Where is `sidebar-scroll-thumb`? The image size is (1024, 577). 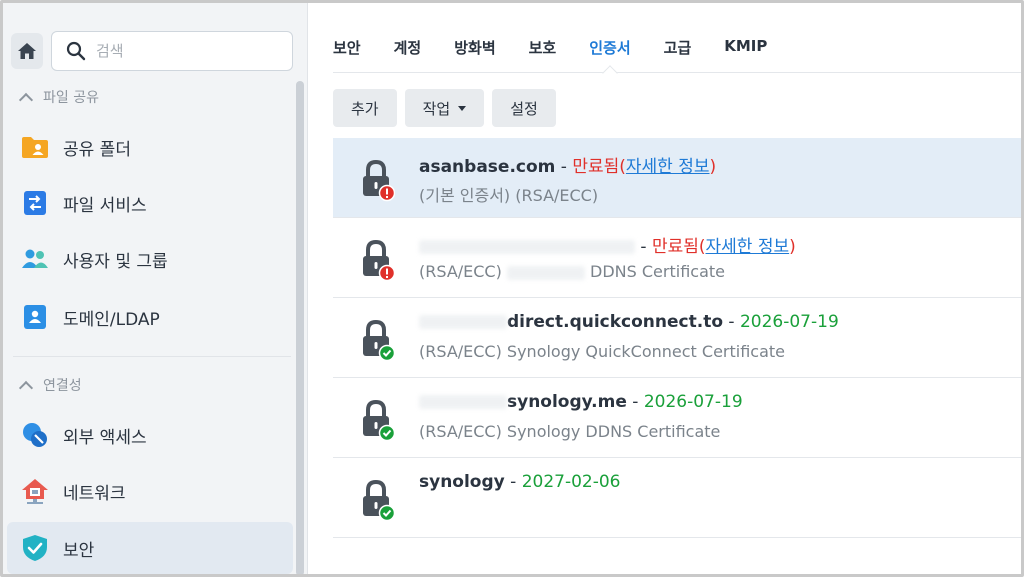
sidebar-scroll-thumb is located at coordinates (300, 327).